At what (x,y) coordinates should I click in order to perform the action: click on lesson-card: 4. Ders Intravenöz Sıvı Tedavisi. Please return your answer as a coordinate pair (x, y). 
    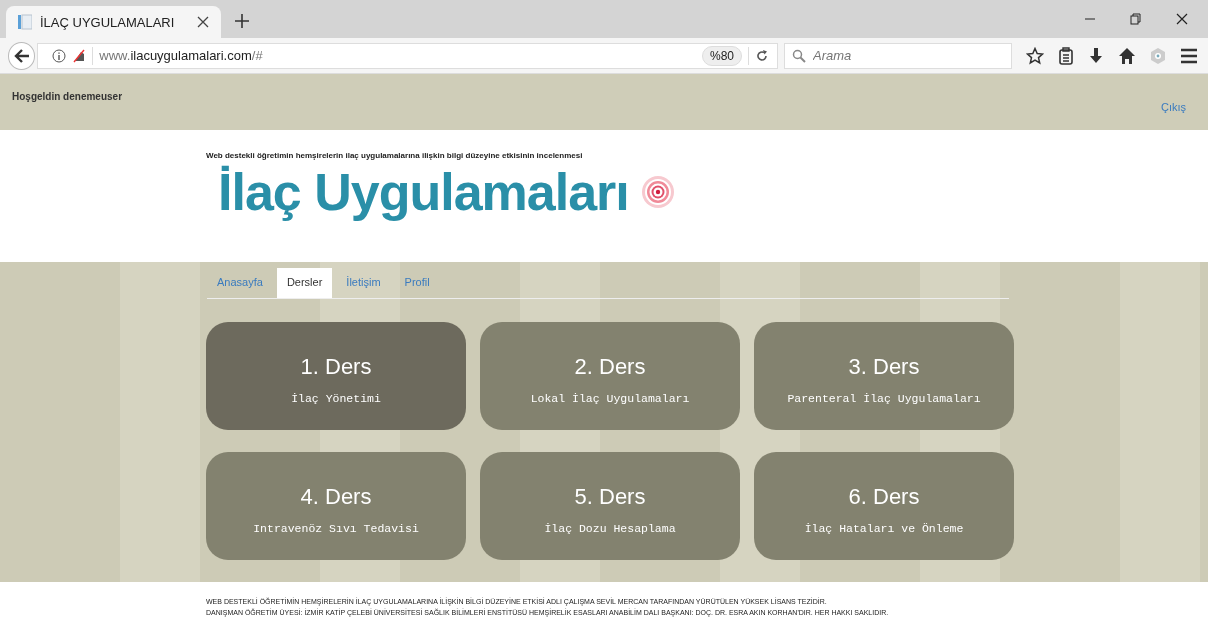
    Looking at the image, I should click on (336, 506).